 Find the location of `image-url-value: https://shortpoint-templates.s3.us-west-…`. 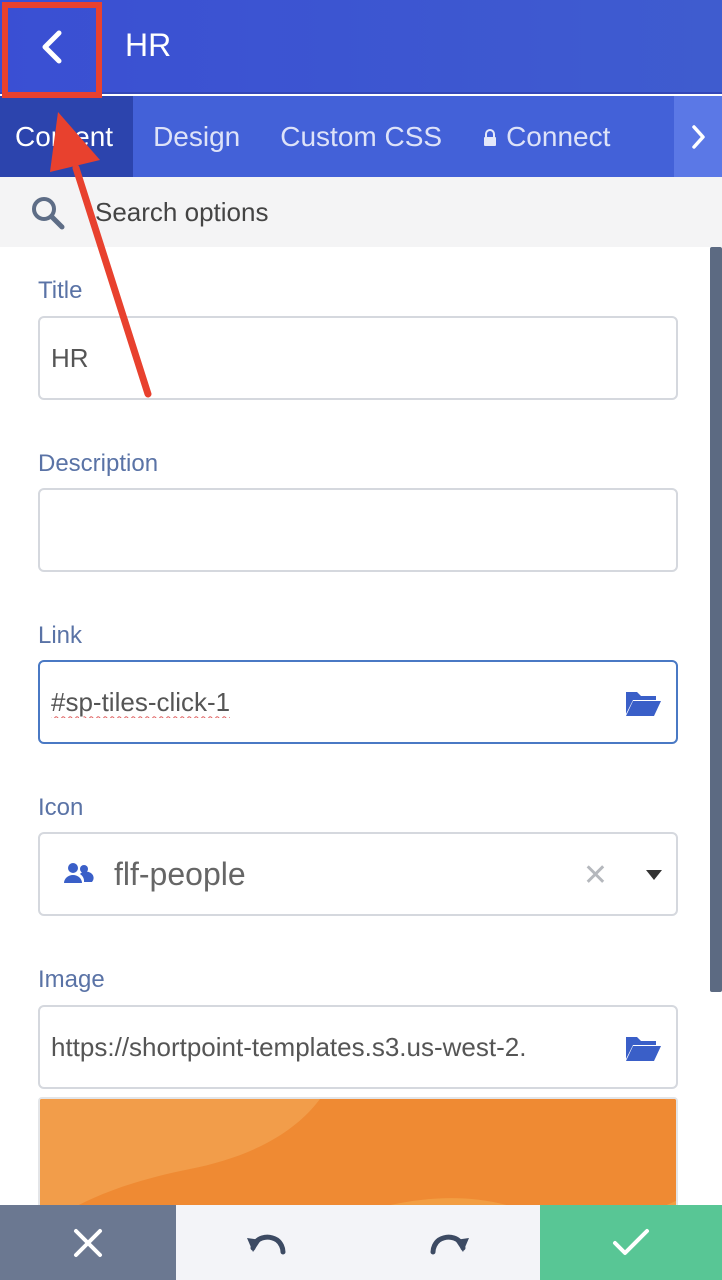

image-url-value: https://shortpoint-templates.s3.us-west-… is located at coordinates (289, 1046).